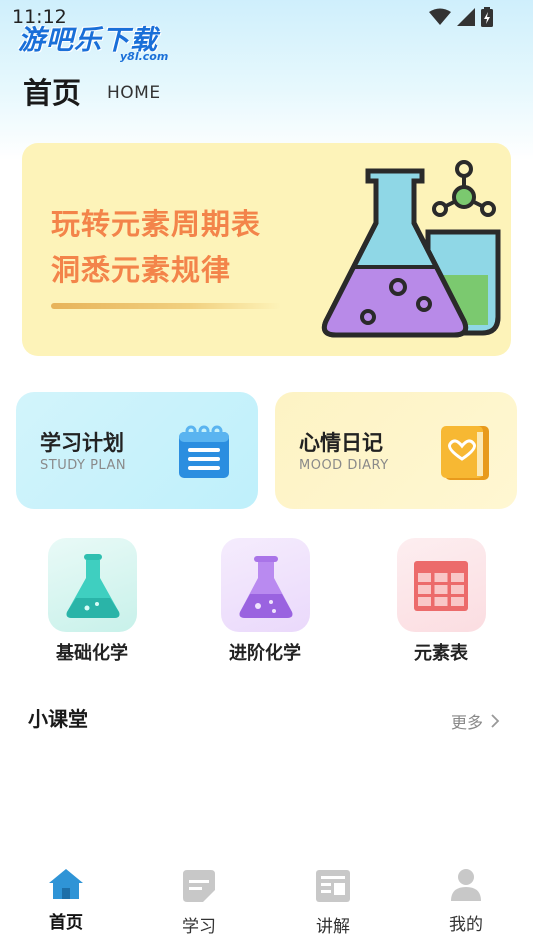 The width and height of the screenshot is (533, 948). I want to click on heart-book-icon, so click(465, 453).